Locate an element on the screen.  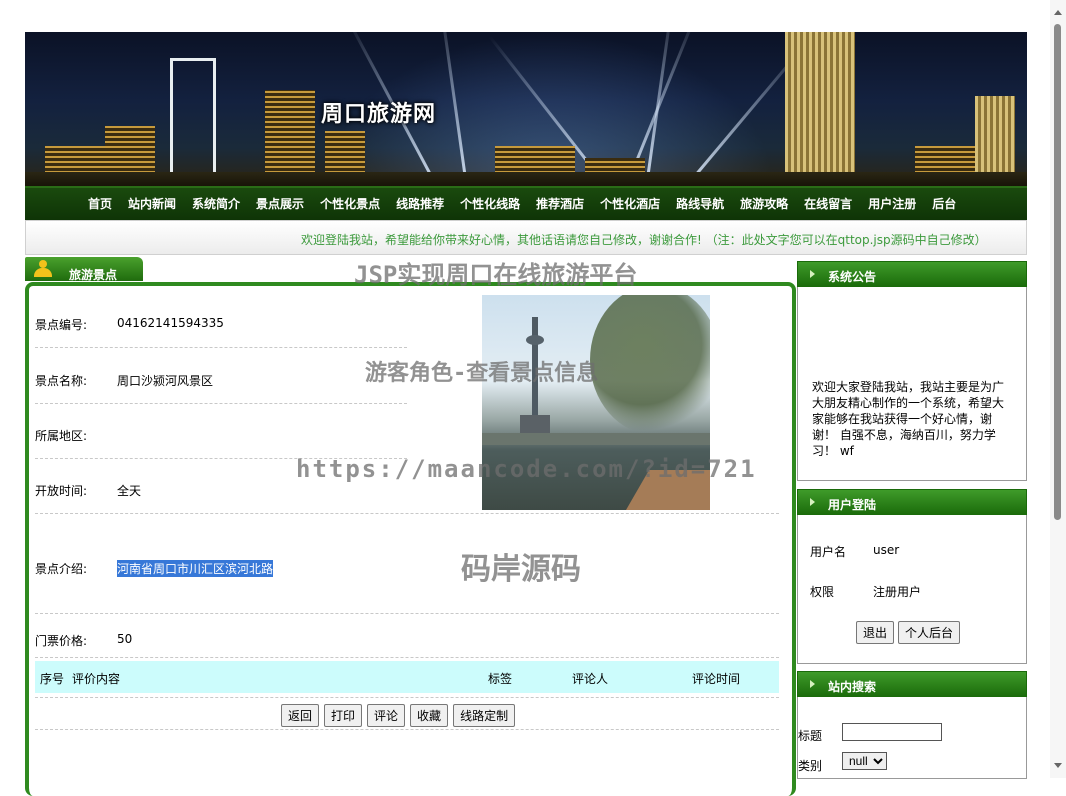
comment-button: 评论 is located at coordinates (386, 715).